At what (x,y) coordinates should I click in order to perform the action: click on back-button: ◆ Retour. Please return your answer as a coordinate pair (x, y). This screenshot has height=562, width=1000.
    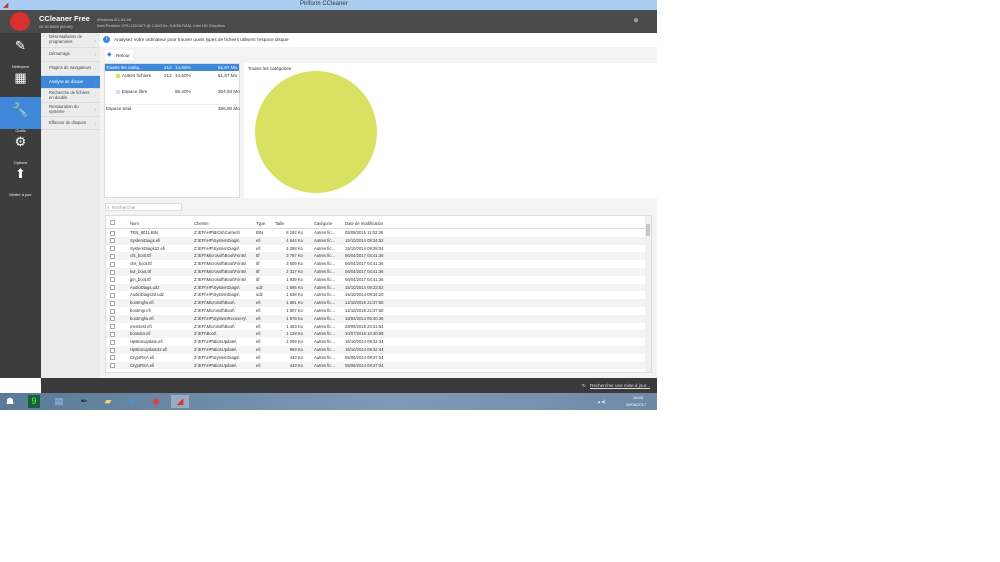
    Looking at the image, I should click on (119, 55).